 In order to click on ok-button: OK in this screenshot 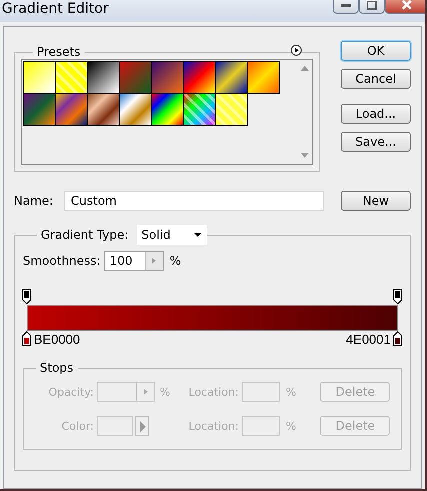, I will do `click(376, 51)`.